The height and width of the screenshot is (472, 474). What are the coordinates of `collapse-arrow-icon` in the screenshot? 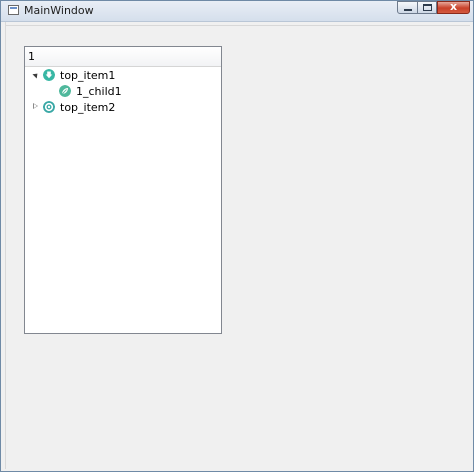 It's located at (35, 106).